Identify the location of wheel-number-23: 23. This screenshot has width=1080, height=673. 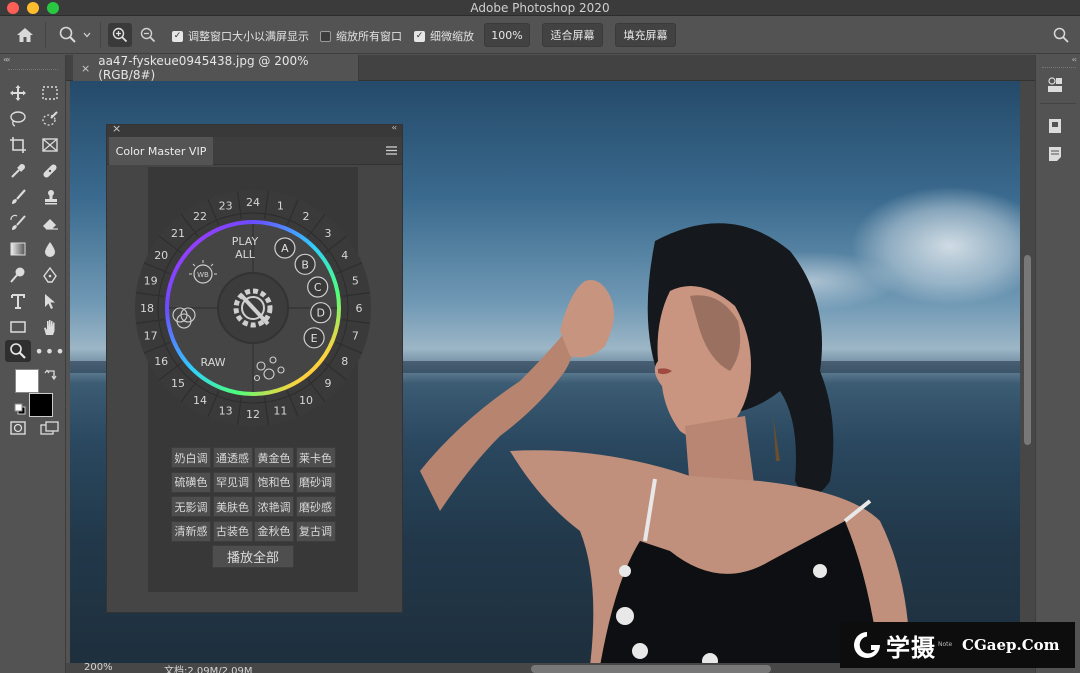
(226, 206).